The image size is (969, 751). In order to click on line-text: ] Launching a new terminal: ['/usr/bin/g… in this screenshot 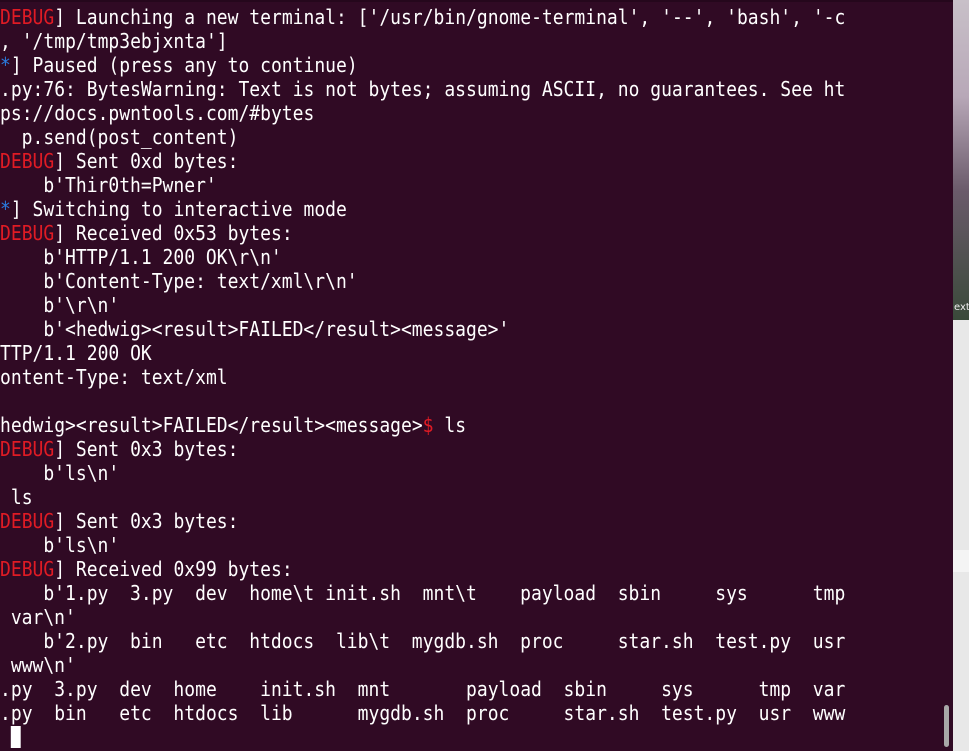, I will do `click(450, 17)`.